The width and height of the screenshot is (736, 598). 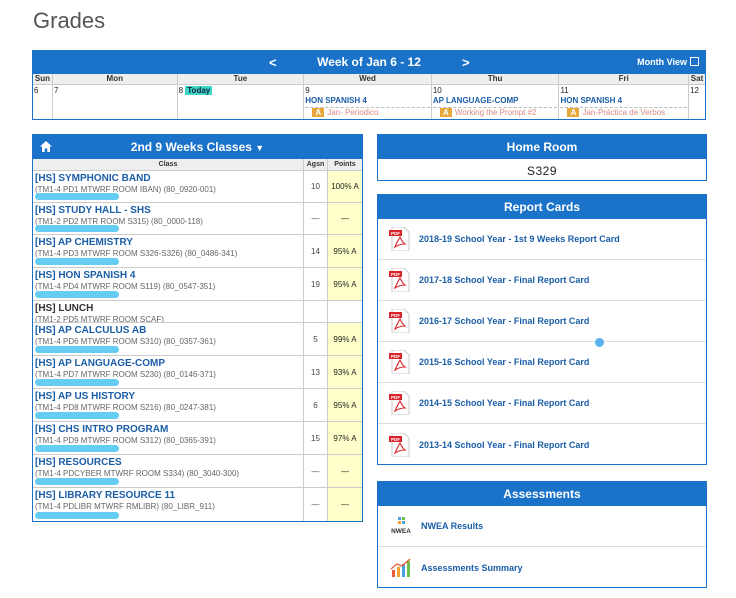 What do you see at coordinates (168, 462) in the screenshot?
I see `class-name-link: [HS] RESOURCES` at bounding box center [168, 462].